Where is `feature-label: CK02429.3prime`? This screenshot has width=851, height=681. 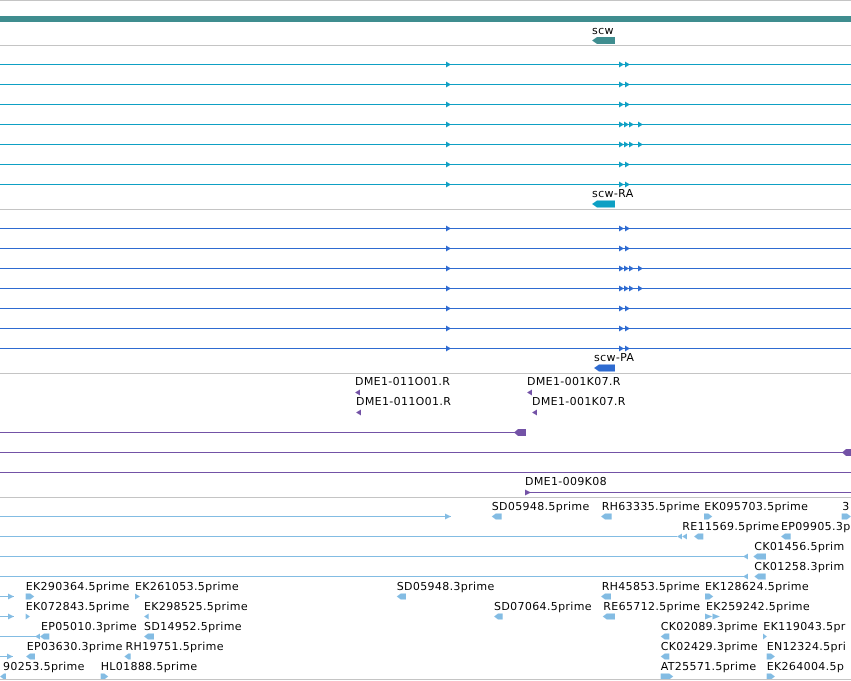
feature-label: CK02429.3prime is located at coordinates (709, 646).